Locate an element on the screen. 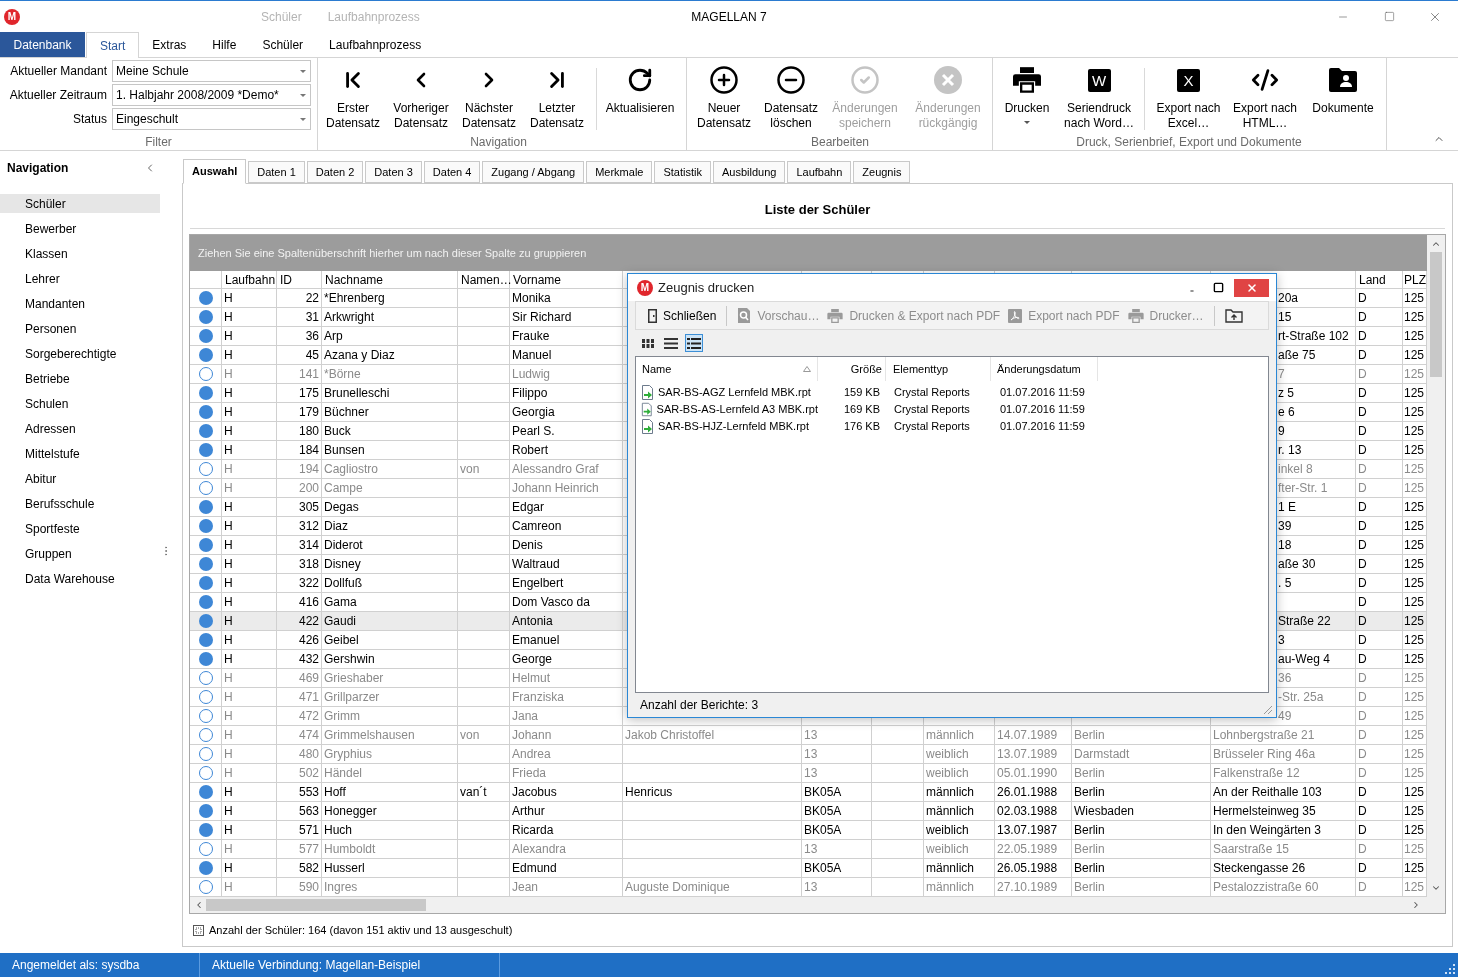 The height and width of the screenshot is (977, 1458). table-cell-text: Grillparzer is located at coordinates (352, 697).